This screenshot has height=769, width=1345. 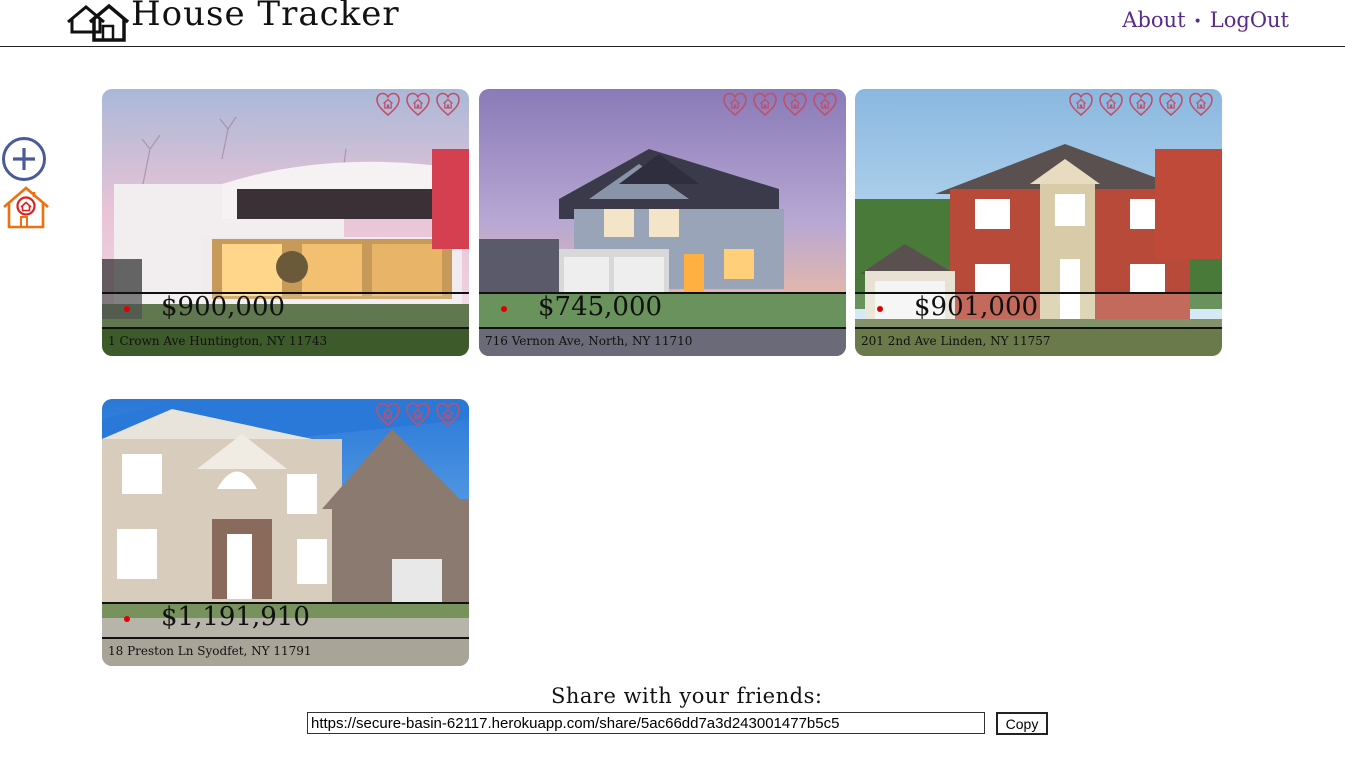 I want to click on price-bar: $1,191,910, so click(x=285, y=620).